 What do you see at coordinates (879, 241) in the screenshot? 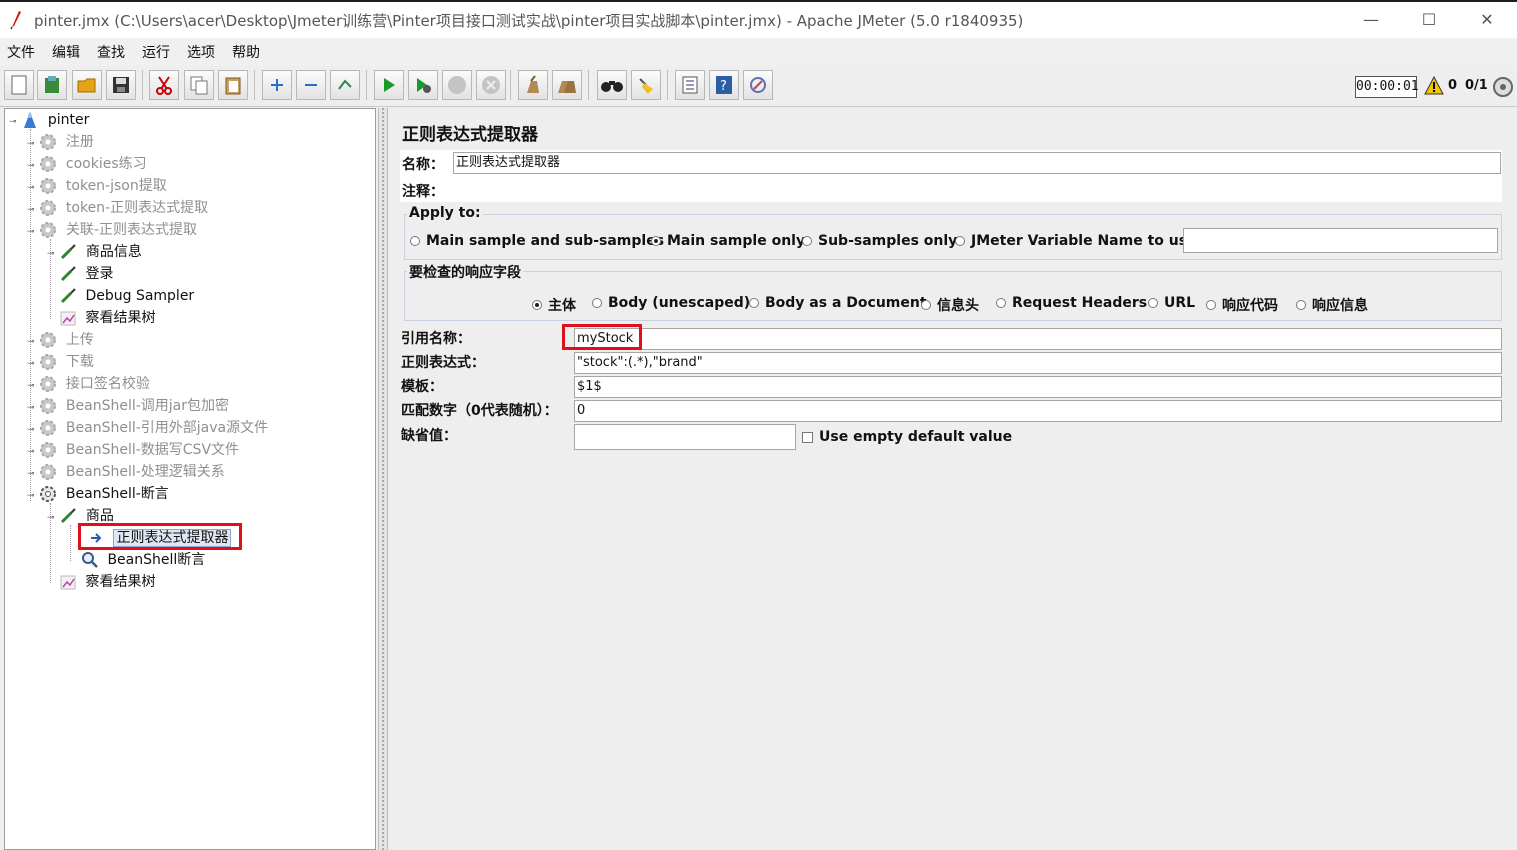
I see `radio-sub-only: Sub-samples only` at bounding box center [879, 241].